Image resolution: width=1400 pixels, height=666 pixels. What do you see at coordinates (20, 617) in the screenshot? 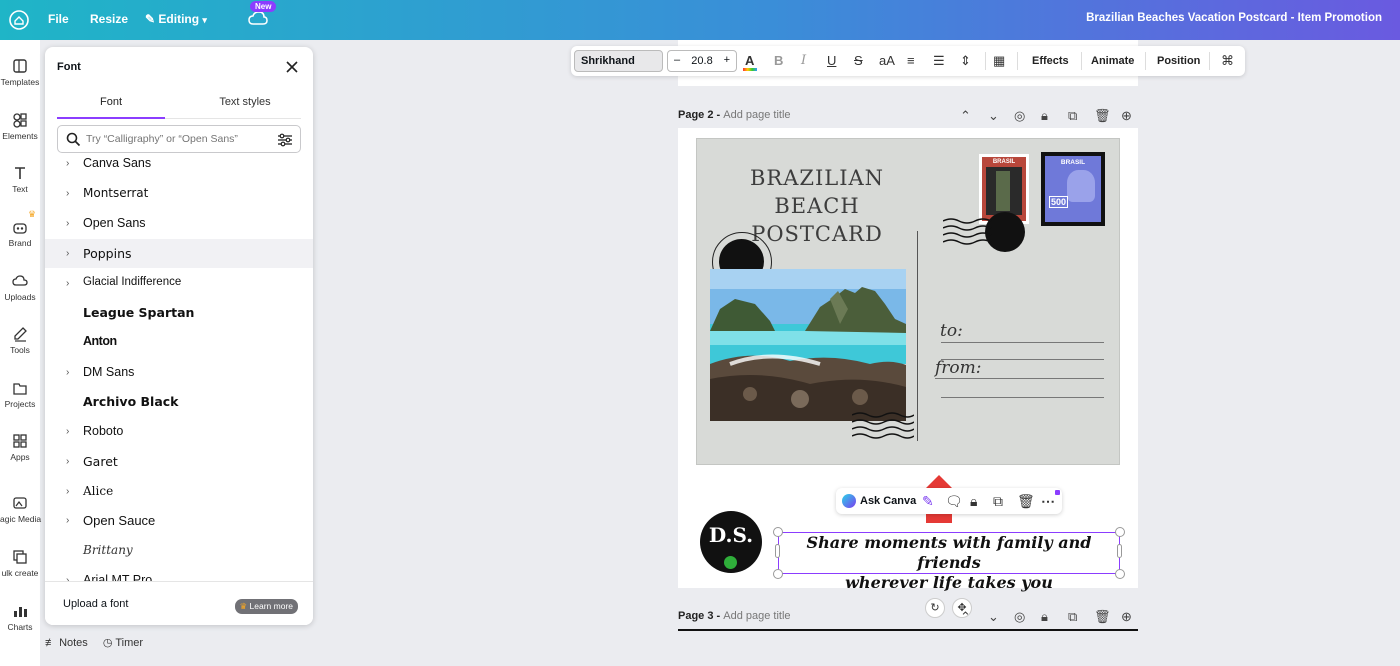
I see `rail-charts: Charts` at bounding box center [20, 617].